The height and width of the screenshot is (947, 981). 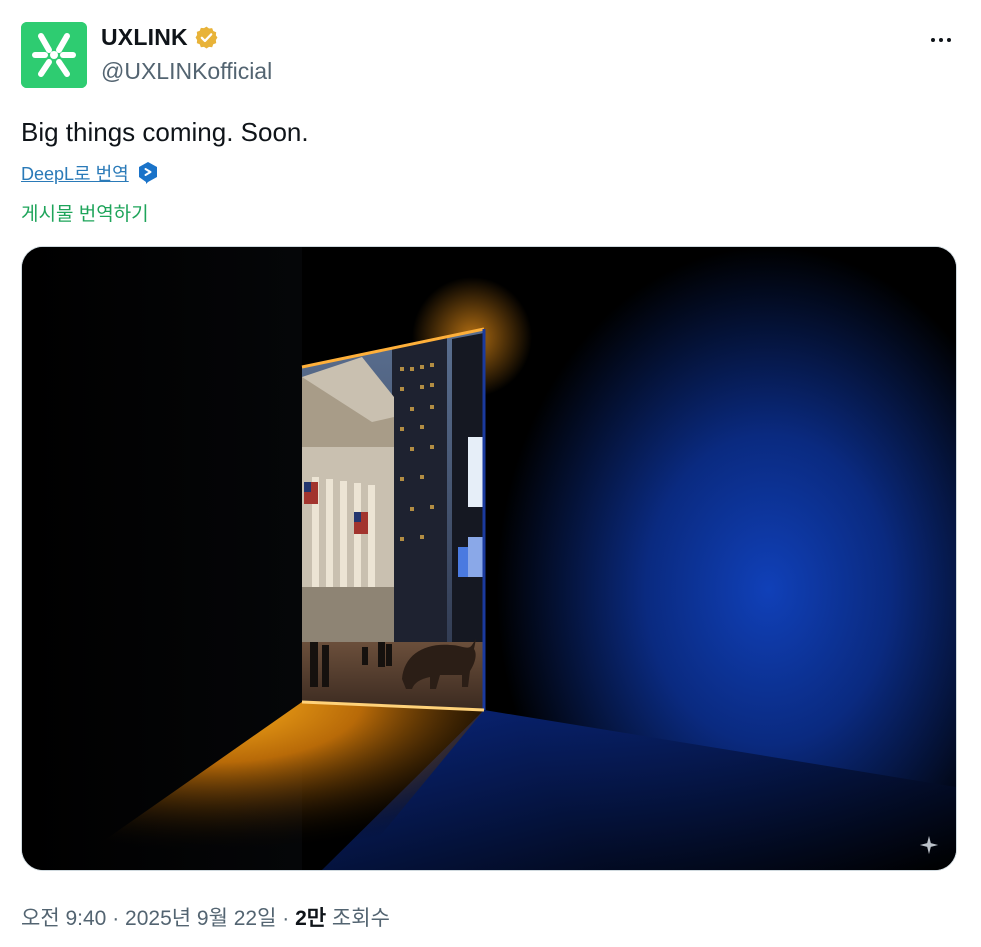 What do you see at coordinates (311, 918) in the screenshot?
I see `views-count: 2만` at bounding box center [311, 918].